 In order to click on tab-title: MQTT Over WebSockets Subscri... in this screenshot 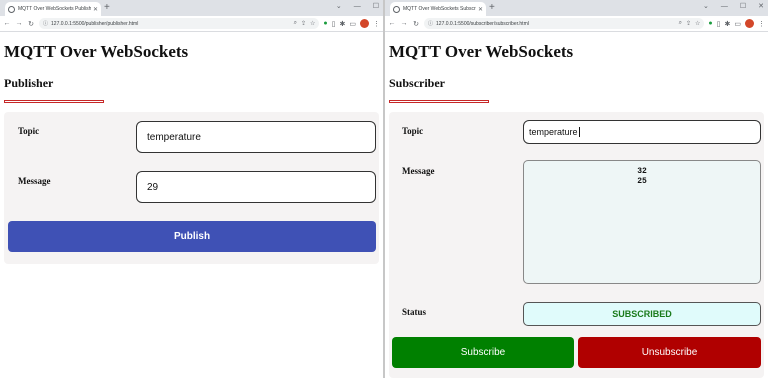, I will do `click(439, 9)`.